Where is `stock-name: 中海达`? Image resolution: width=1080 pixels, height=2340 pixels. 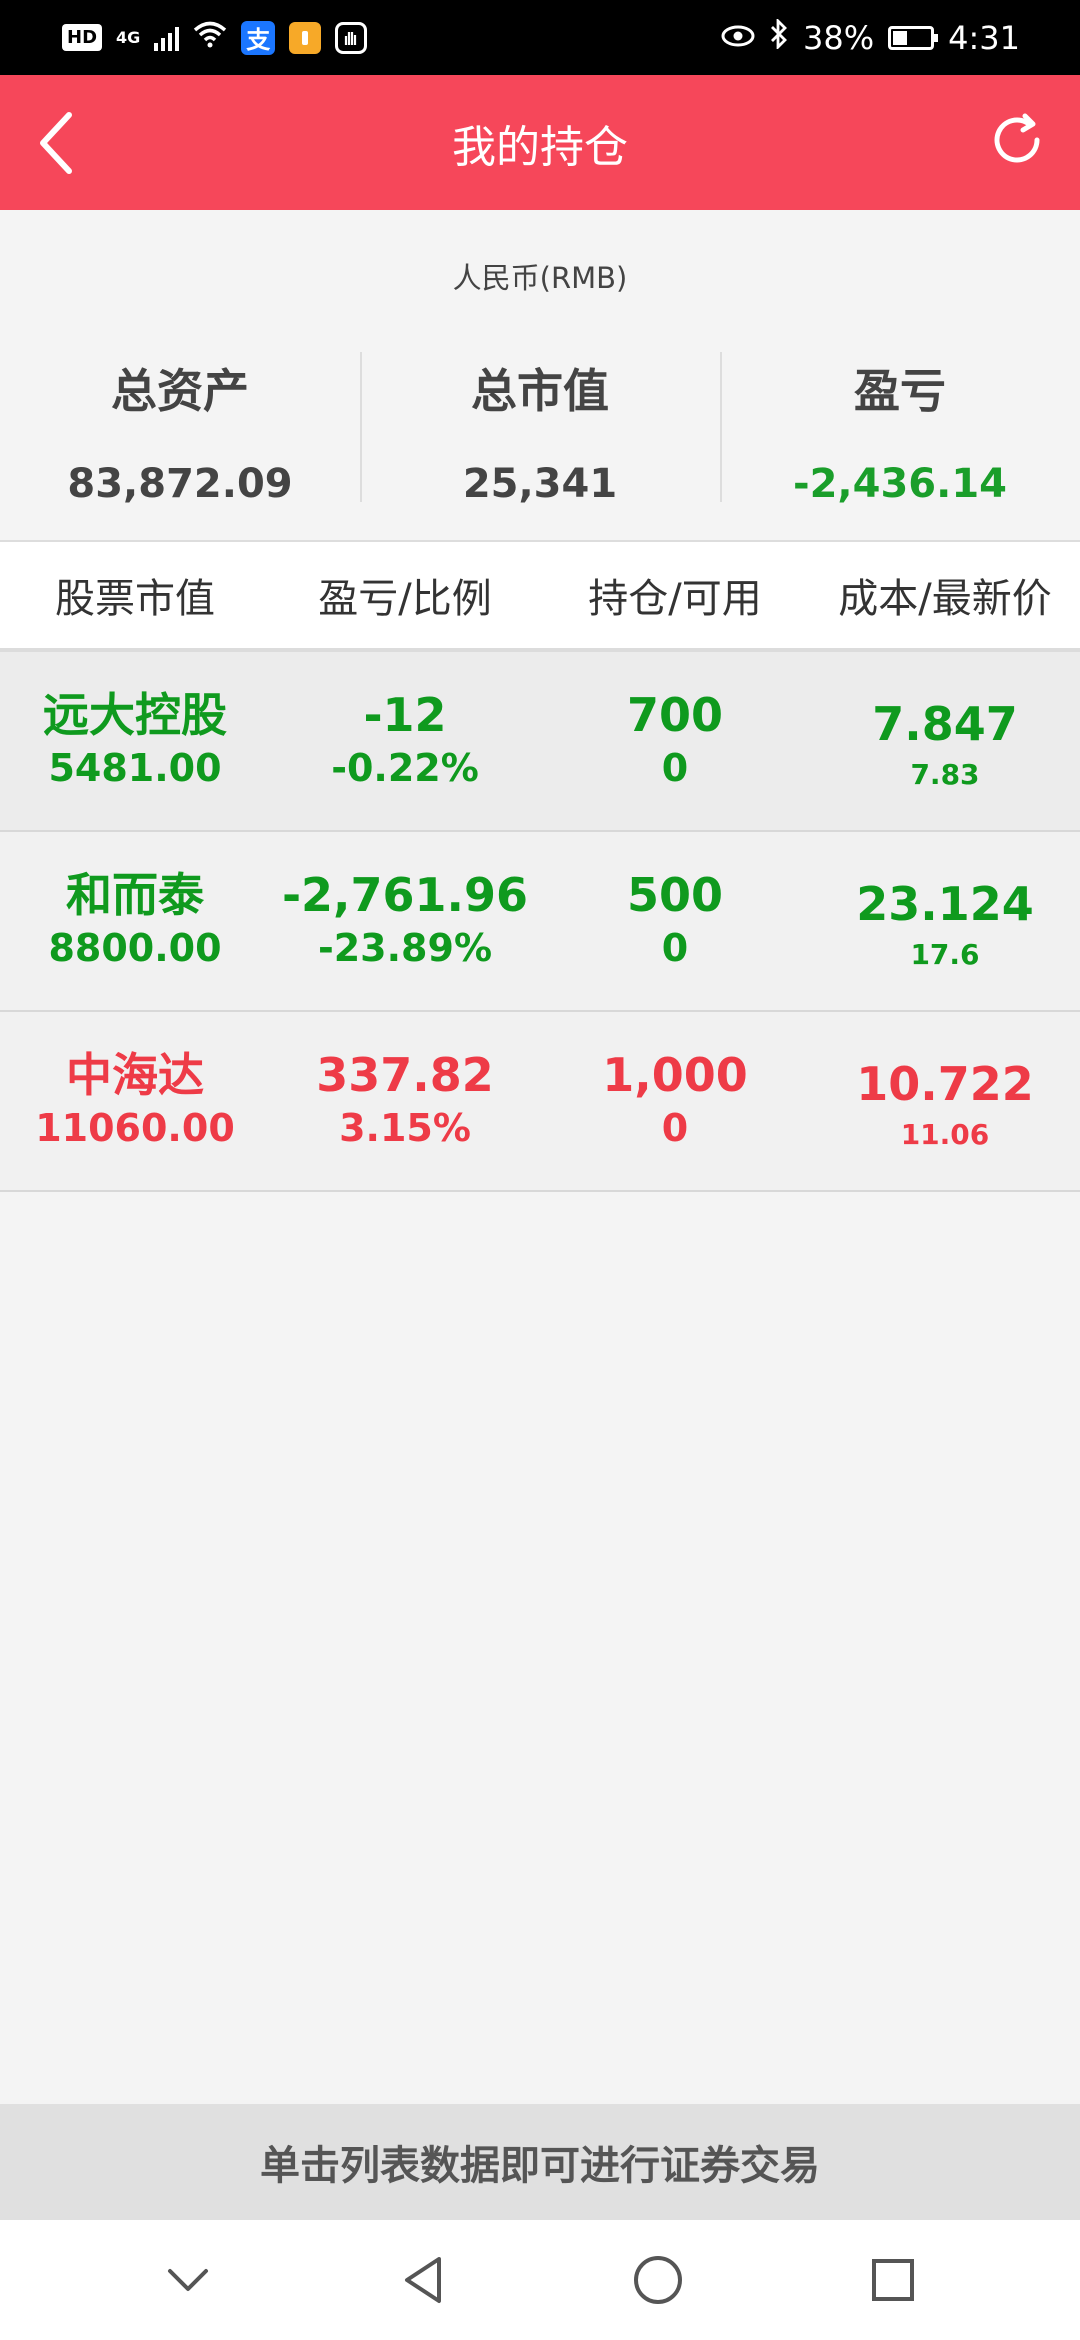
stock-name: 中海达 is located at coordinates (135, 1075).